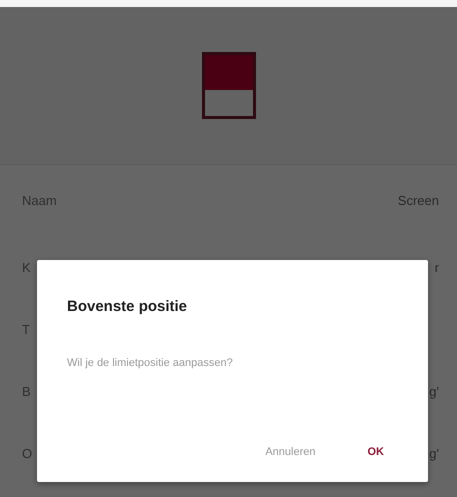 Image resolution: width=457 pixels, height=497 pixels. What do you see at coordinates (436, 268) in the screenshot?
I see `row-value: r` at bounding box center [436, 268].